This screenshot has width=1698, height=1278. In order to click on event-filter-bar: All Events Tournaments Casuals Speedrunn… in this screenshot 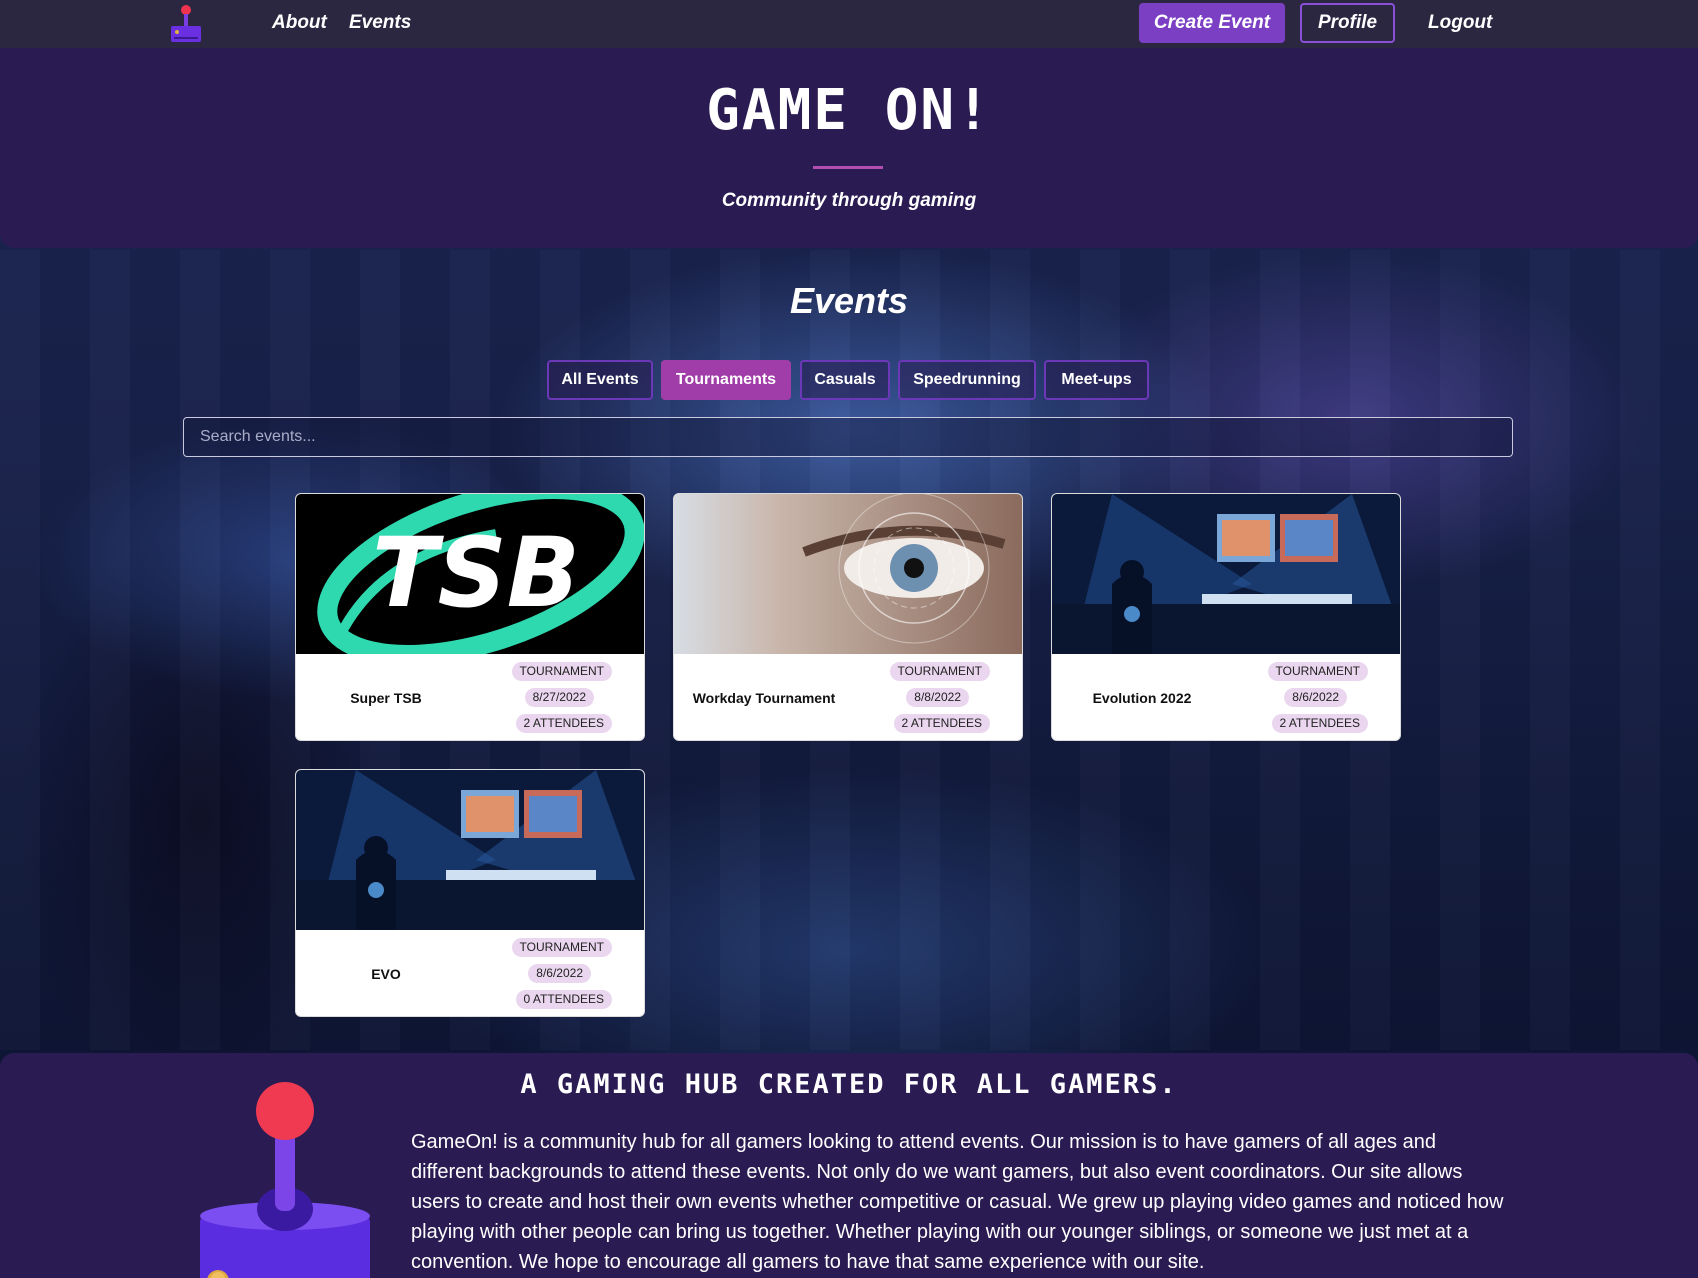, I will do `click(849, 381)`.